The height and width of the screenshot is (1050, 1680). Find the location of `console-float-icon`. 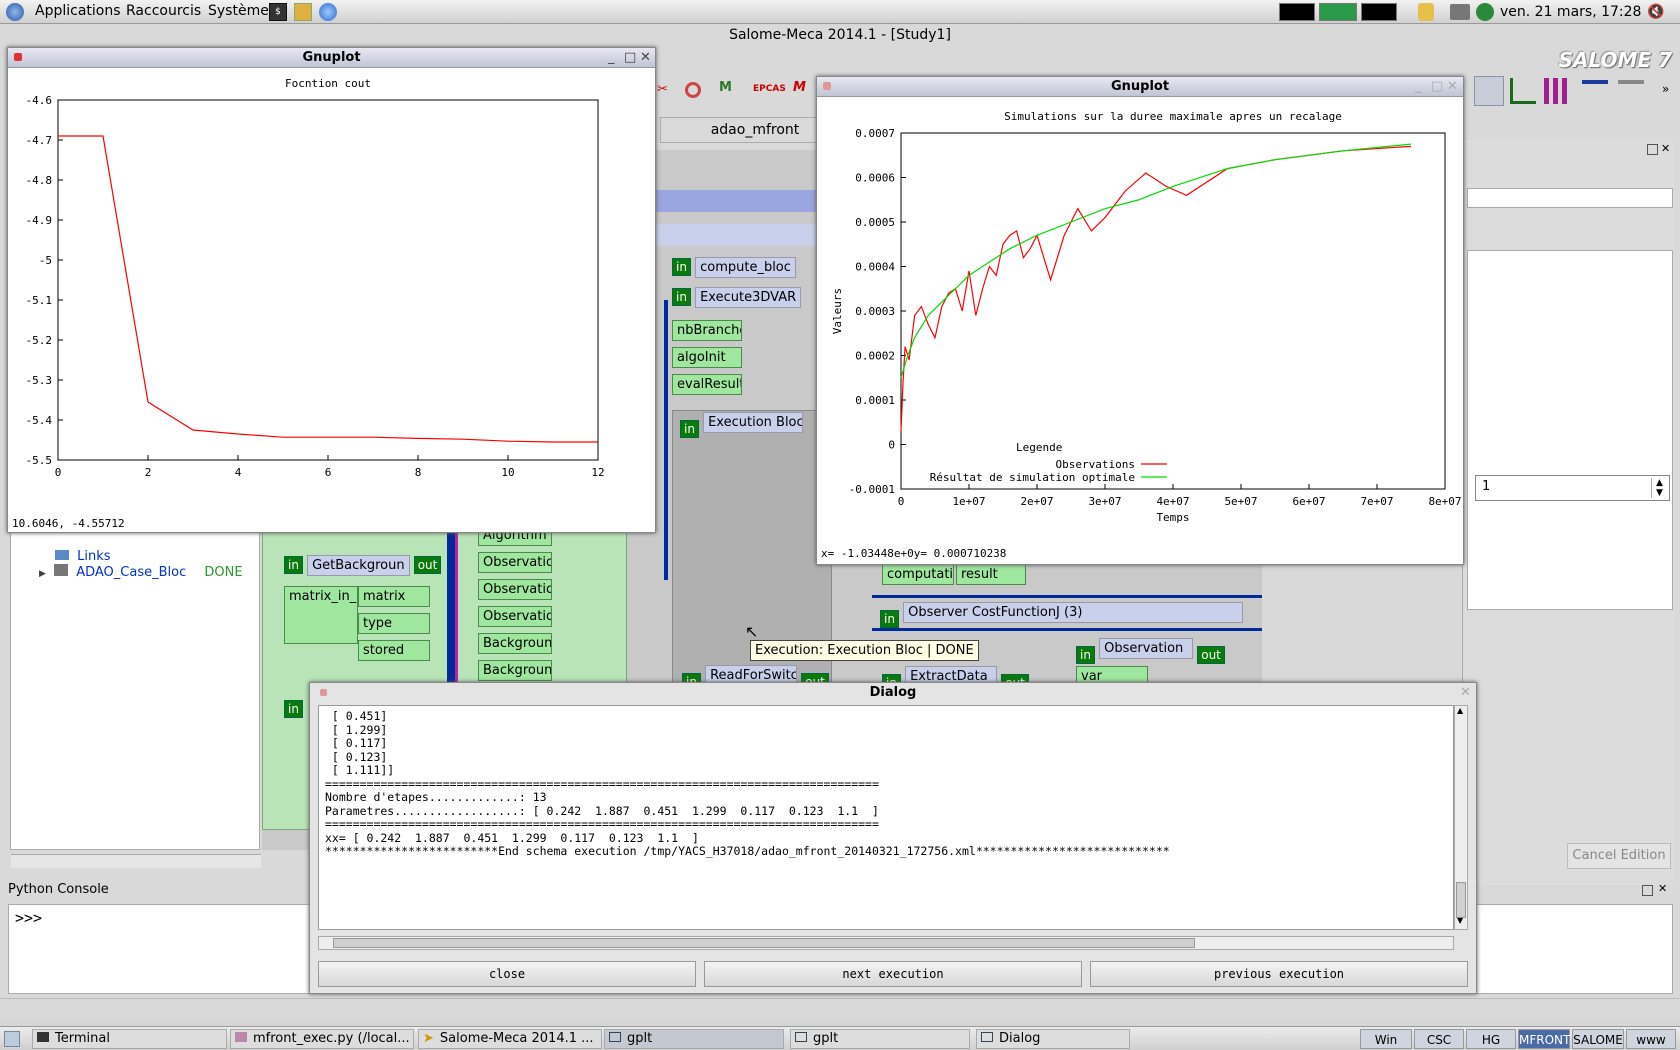

console-float-icon is located at coordinates (1647, 890).